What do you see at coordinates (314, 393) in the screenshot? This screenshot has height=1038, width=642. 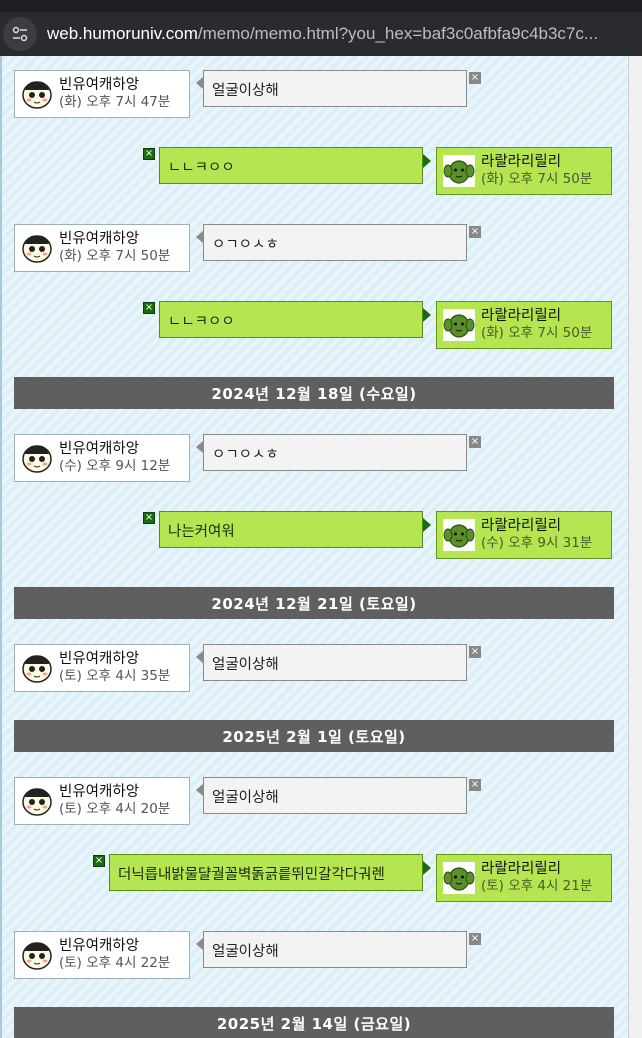 I see `date-separator: 2024년 12월 18일 (수요일)` at bounding box center [314, 393].